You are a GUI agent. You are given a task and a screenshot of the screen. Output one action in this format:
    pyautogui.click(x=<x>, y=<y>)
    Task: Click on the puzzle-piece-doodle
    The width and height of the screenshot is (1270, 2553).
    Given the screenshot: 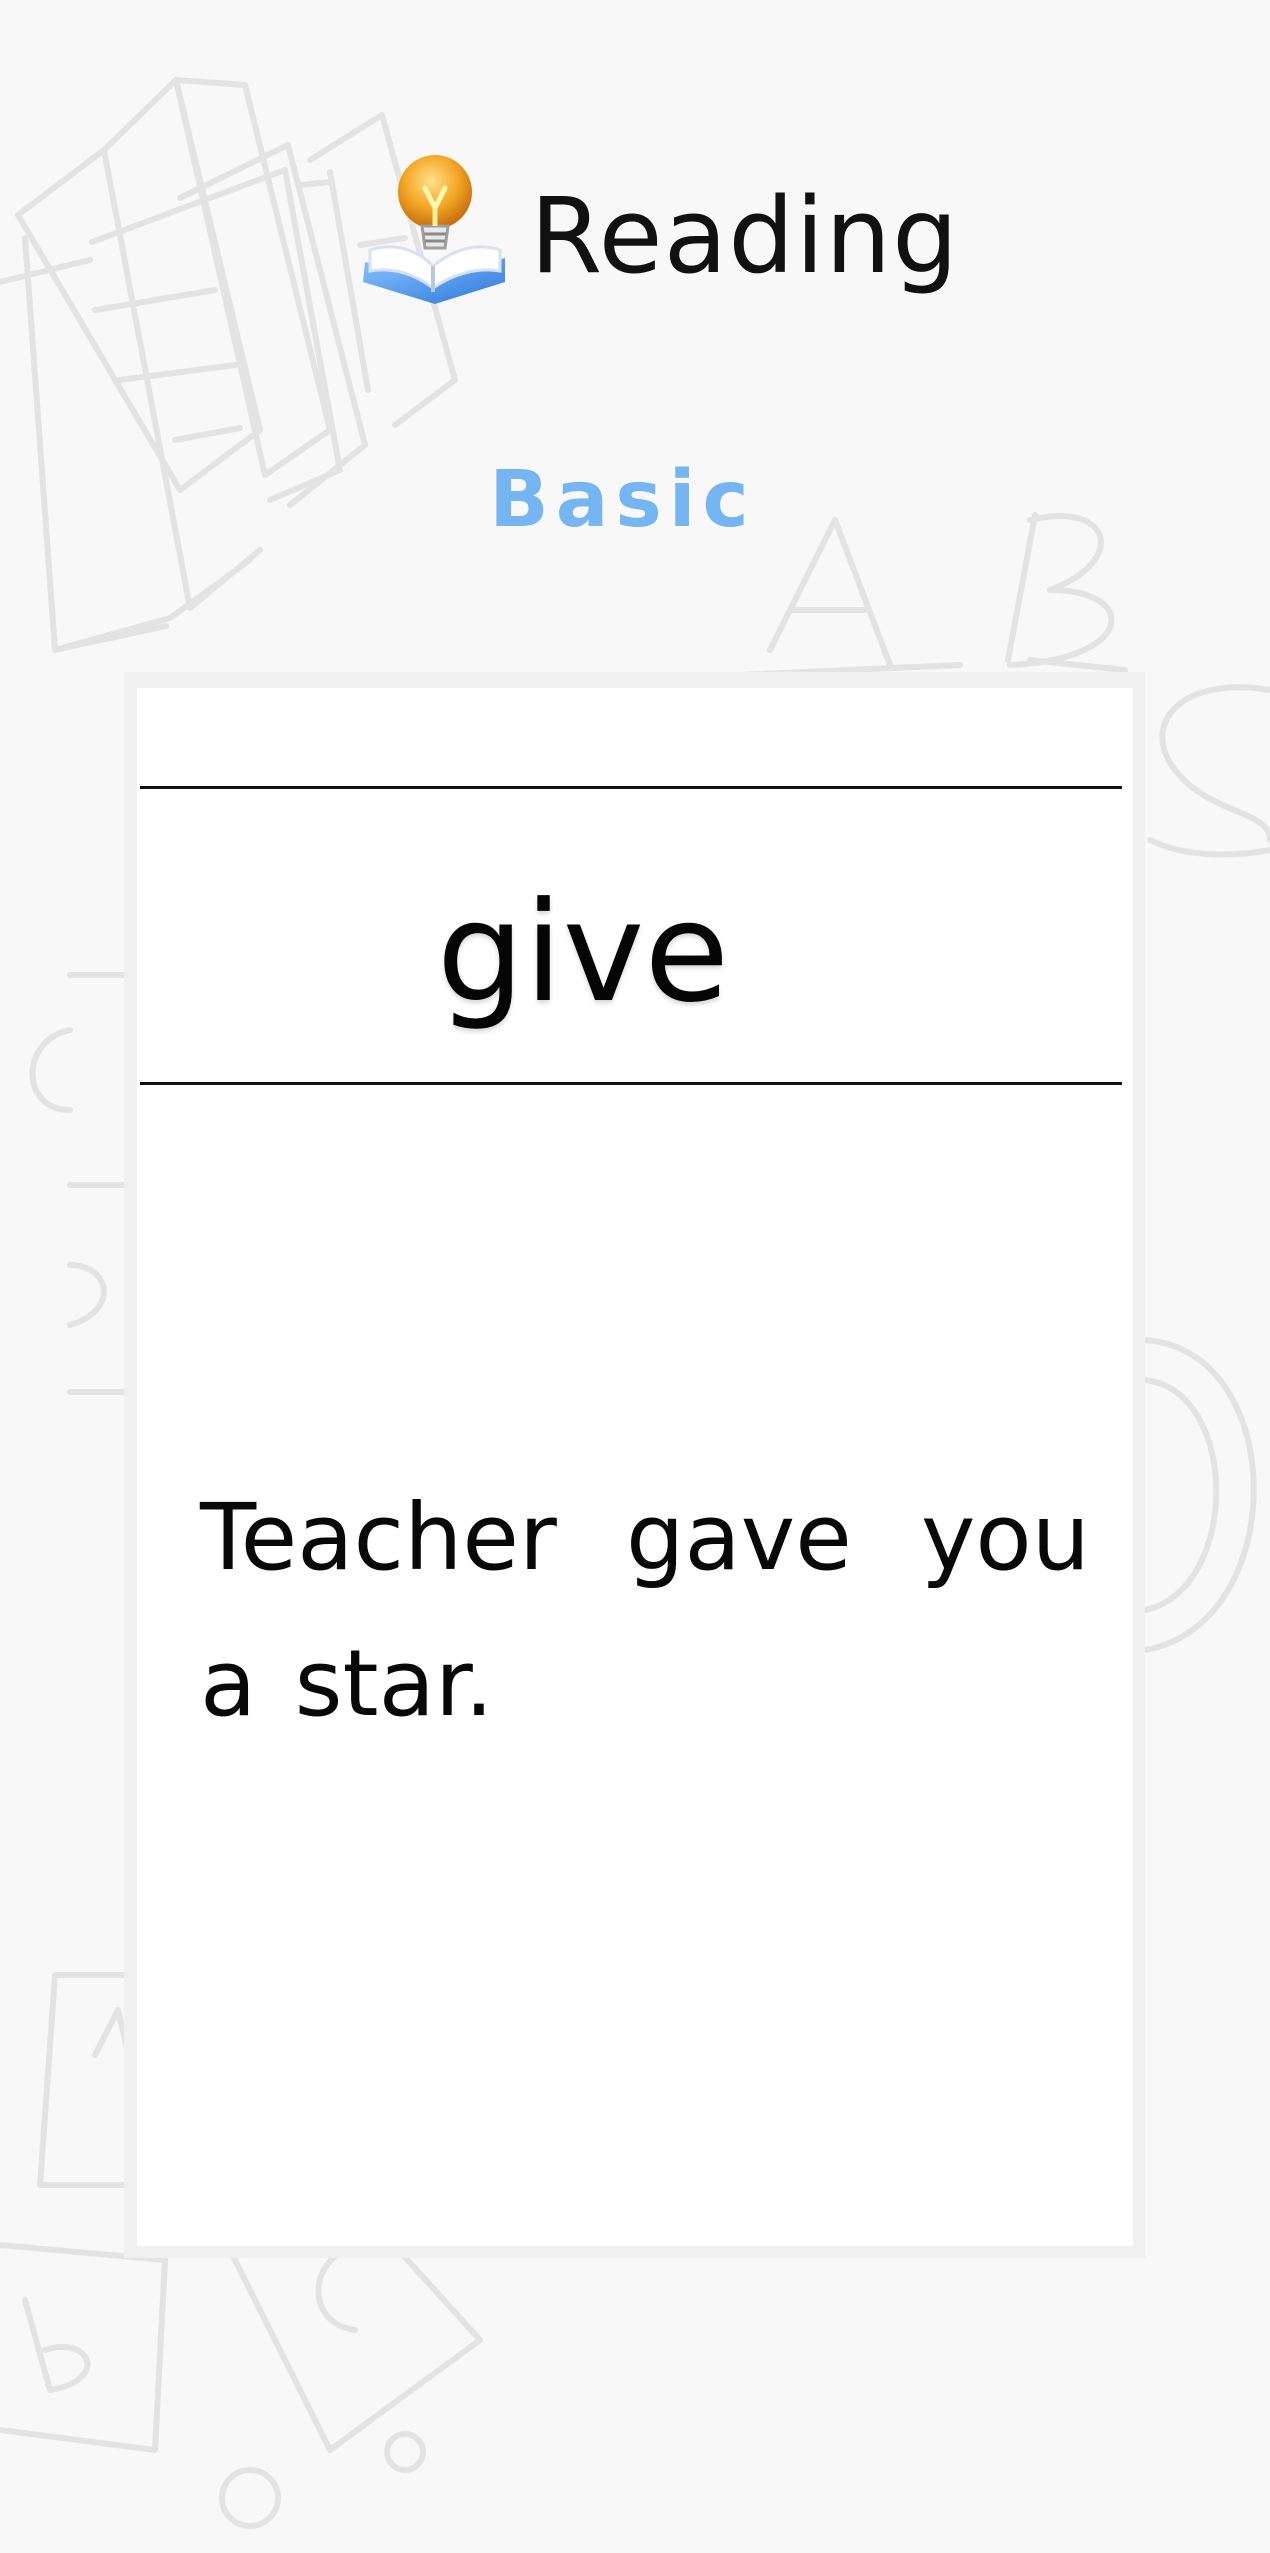 What is the action you would take?
    pyautogui.click(x=80, y=1183)
    